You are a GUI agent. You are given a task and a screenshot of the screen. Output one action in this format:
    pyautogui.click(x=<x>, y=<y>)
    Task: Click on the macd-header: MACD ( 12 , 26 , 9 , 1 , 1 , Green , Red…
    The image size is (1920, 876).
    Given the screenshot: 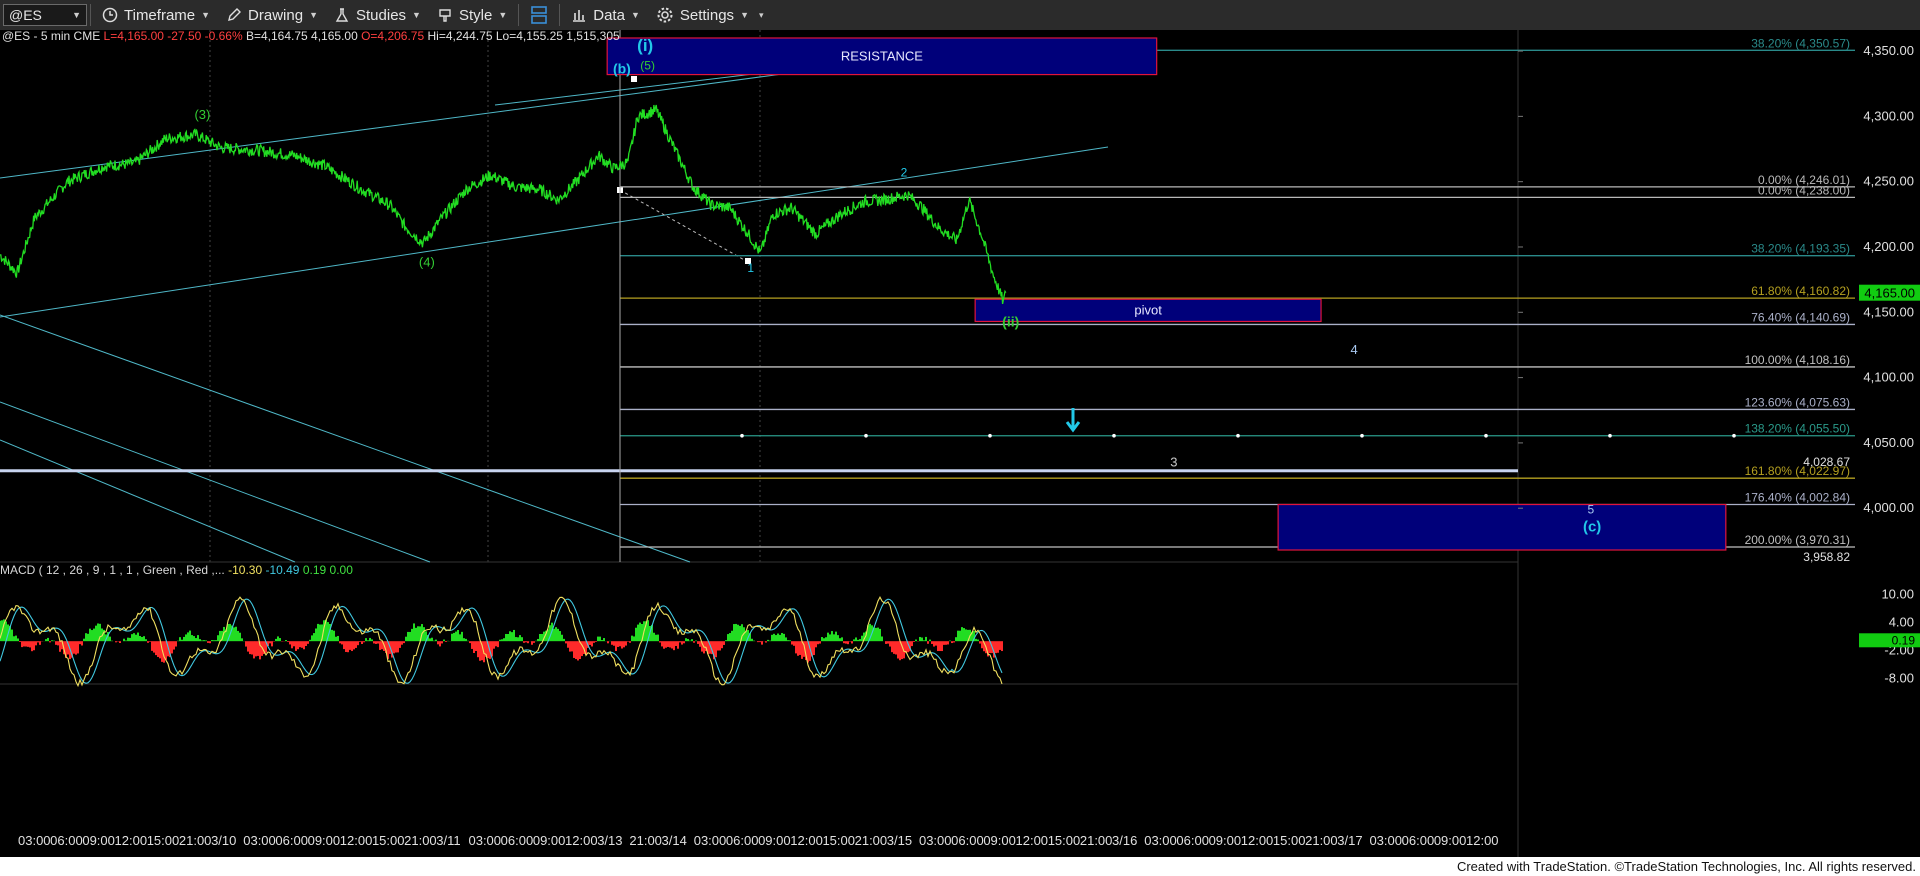 What is the action you would take?
    pyautogui.click(x=176, y=570)
    